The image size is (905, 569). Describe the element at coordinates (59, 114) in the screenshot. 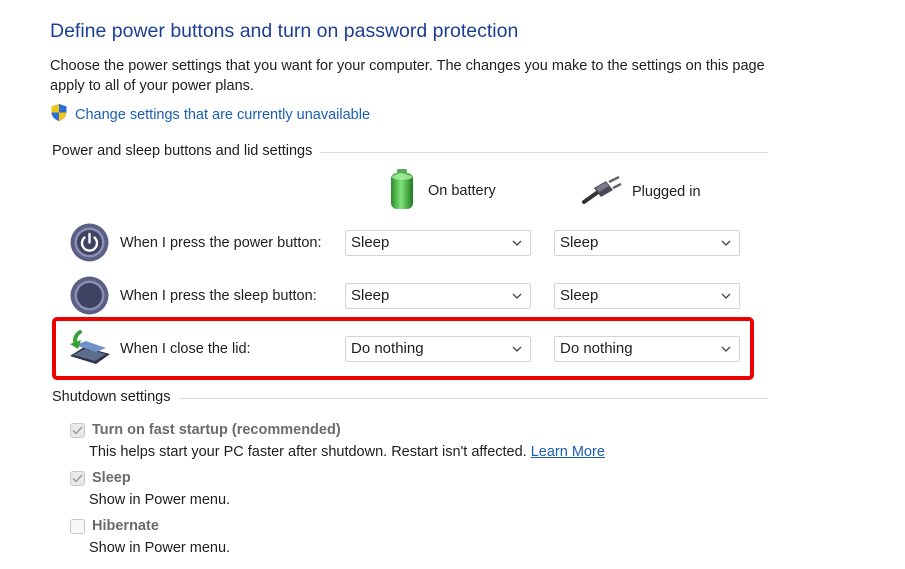

I see `uac-shield-icon` at that location.